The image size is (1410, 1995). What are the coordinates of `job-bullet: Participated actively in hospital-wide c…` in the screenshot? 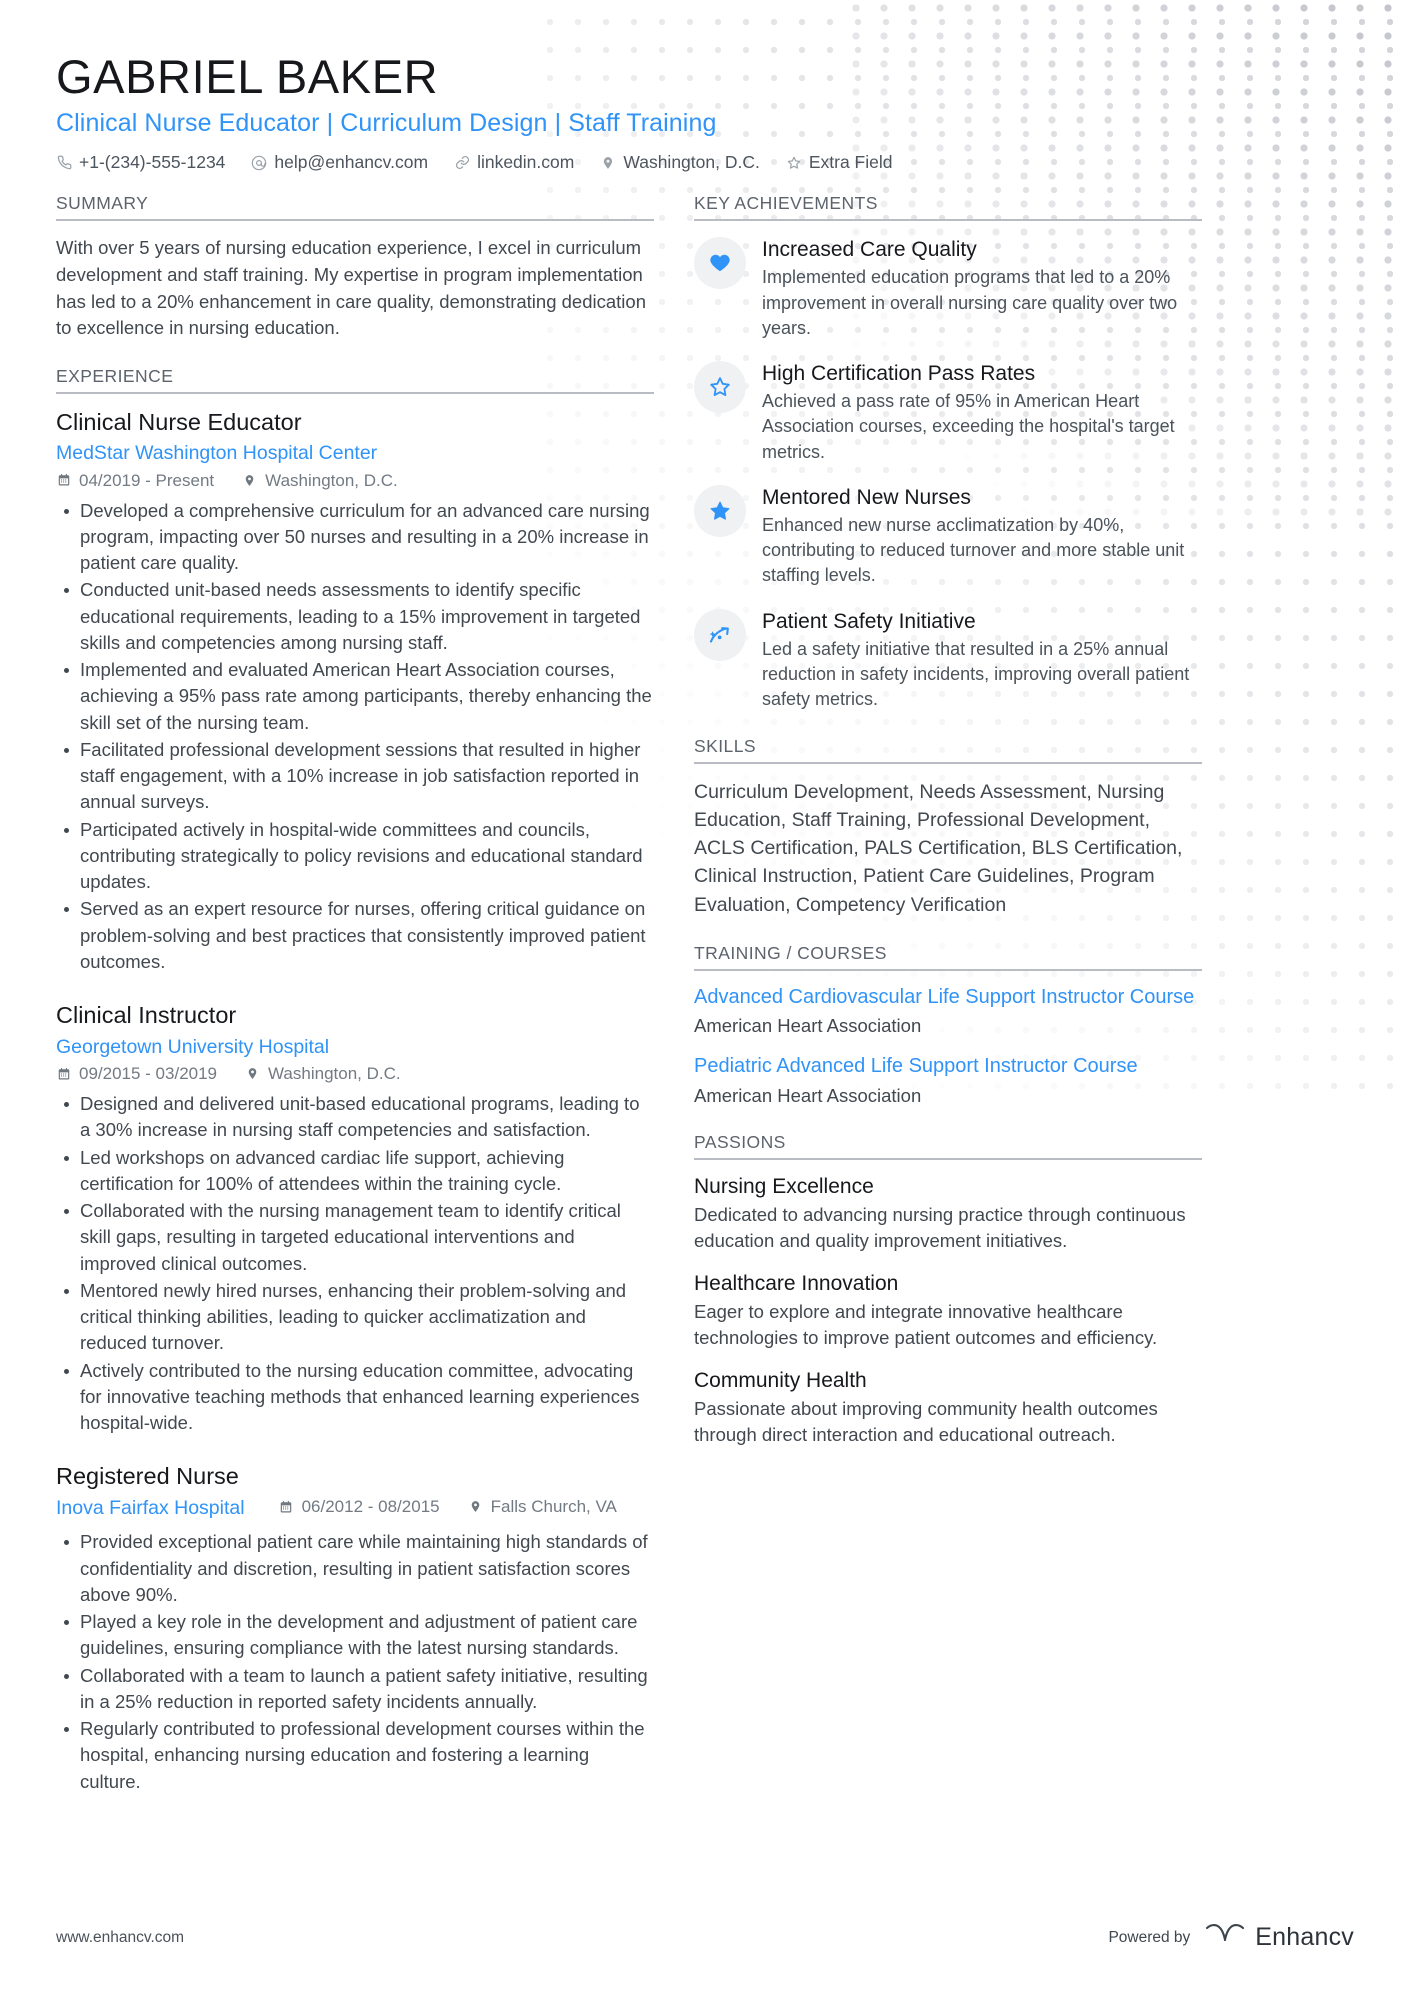 It's located at (359, 856).